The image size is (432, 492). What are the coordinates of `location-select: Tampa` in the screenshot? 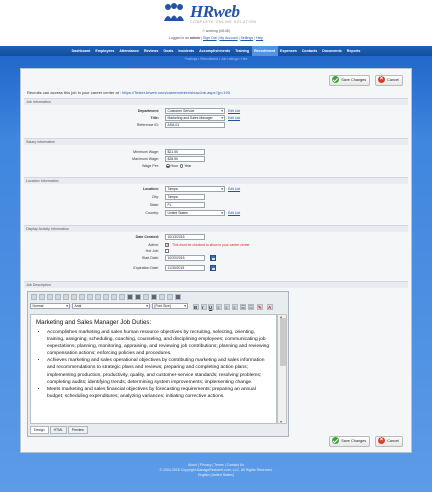 It's located at (195, 189).